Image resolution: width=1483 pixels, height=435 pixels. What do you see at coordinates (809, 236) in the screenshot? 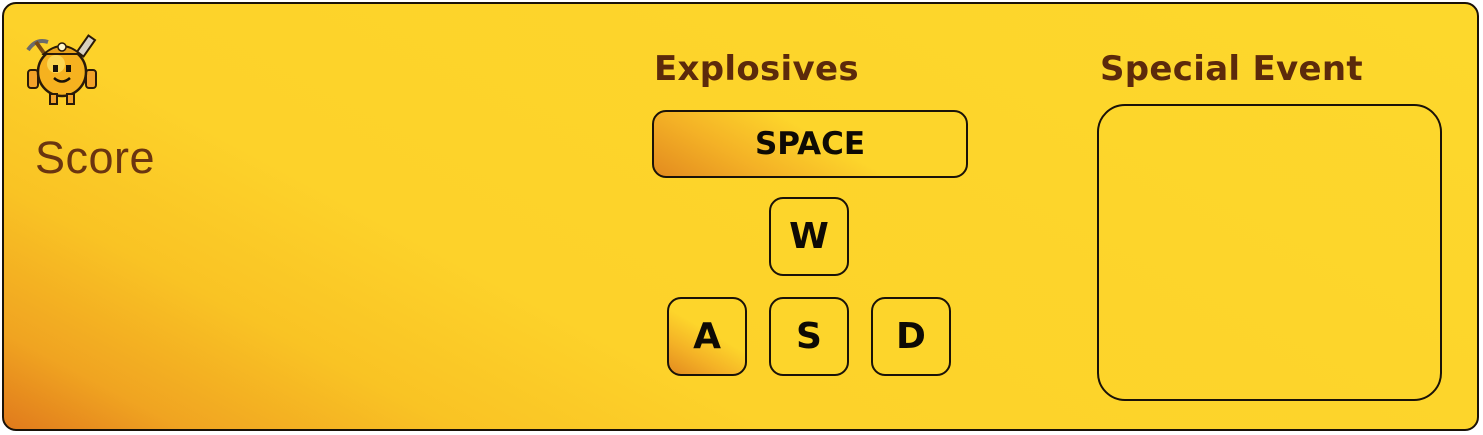
I see `w-key-button: W` at bounding box center [809, 236].